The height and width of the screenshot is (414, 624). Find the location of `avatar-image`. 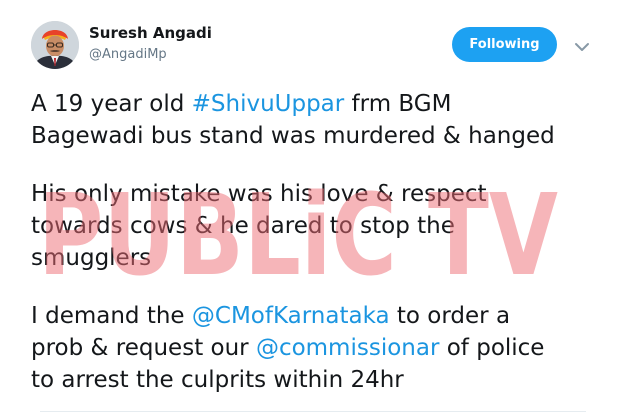

avatar-image is located at coordinates (55, 45).